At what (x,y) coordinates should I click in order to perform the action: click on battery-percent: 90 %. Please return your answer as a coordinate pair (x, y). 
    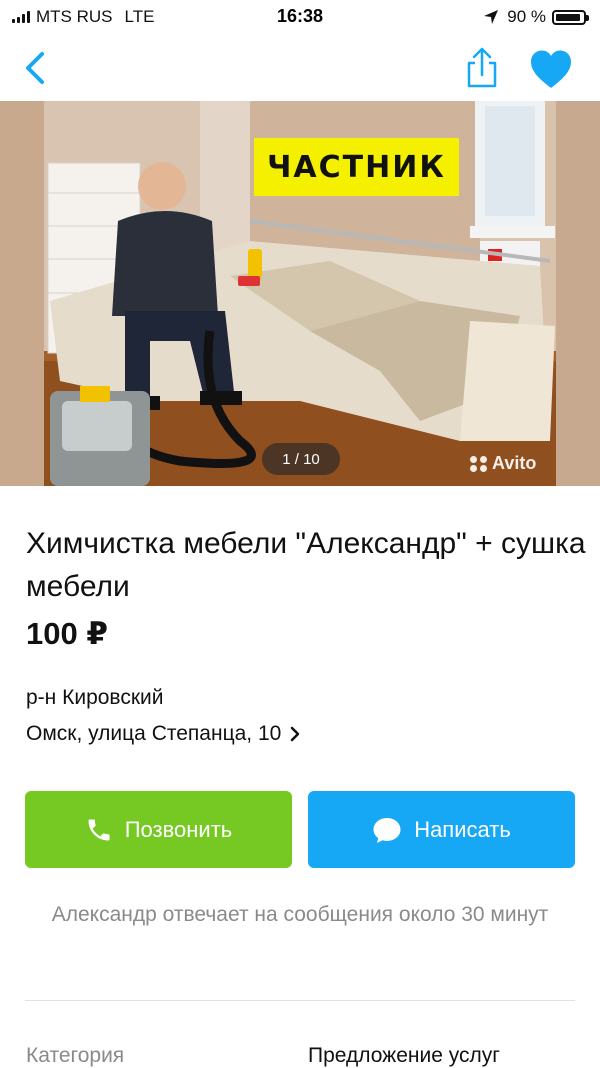
    Looking at the image, I should click on (526, 16).